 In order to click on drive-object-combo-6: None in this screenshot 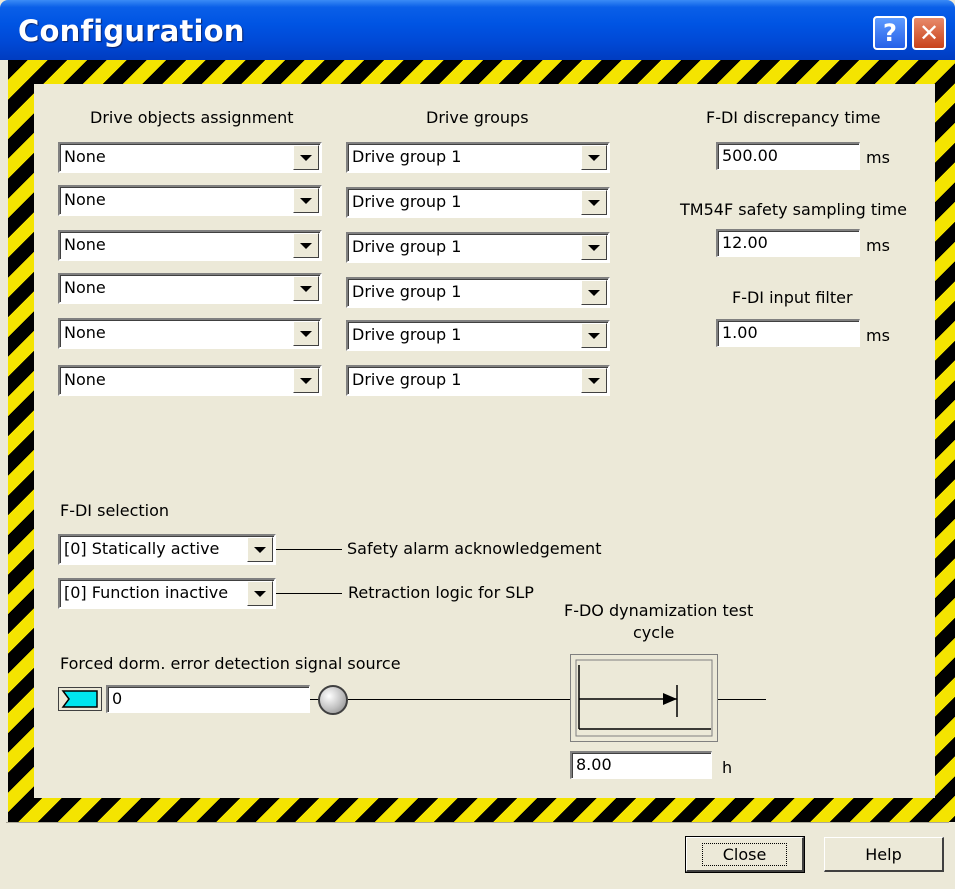, I will do `click(190, 380)`.